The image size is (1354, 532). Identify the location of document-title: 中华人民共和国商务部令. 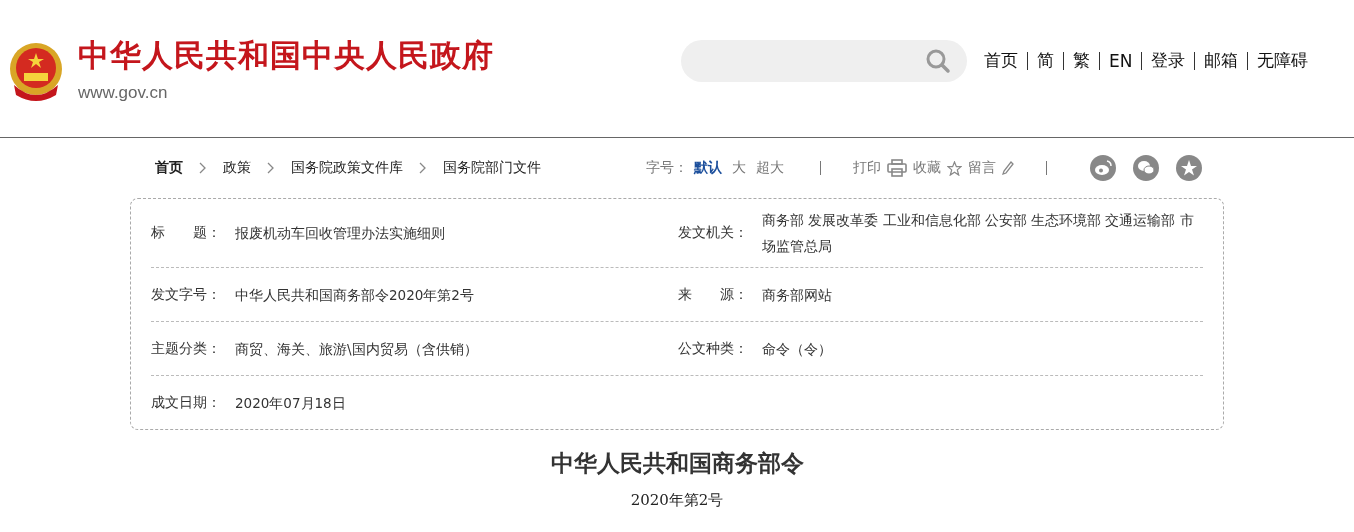
(677, 463).